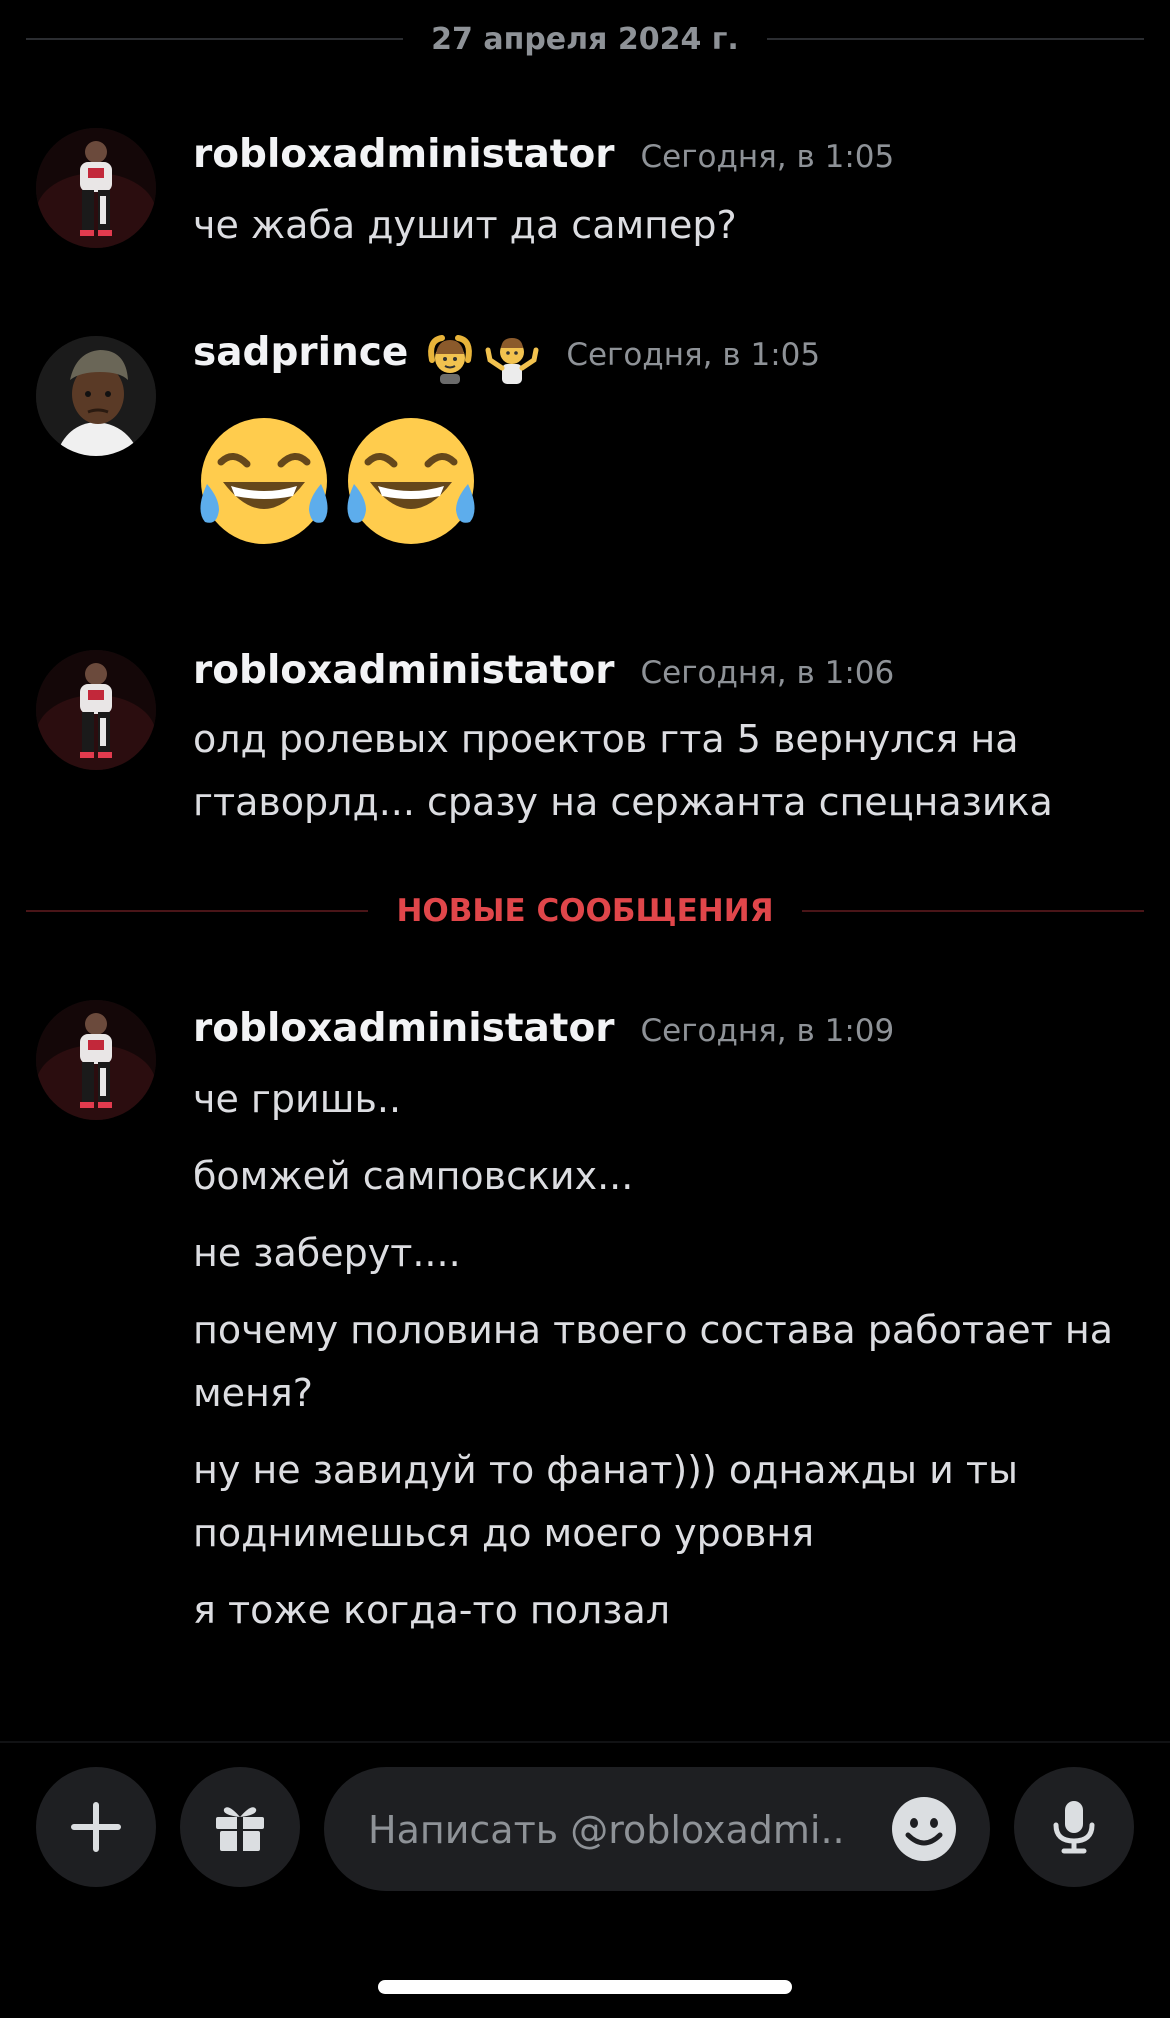  I want to click on message-text: че жаба душит да сампер?, so click(465, 225).